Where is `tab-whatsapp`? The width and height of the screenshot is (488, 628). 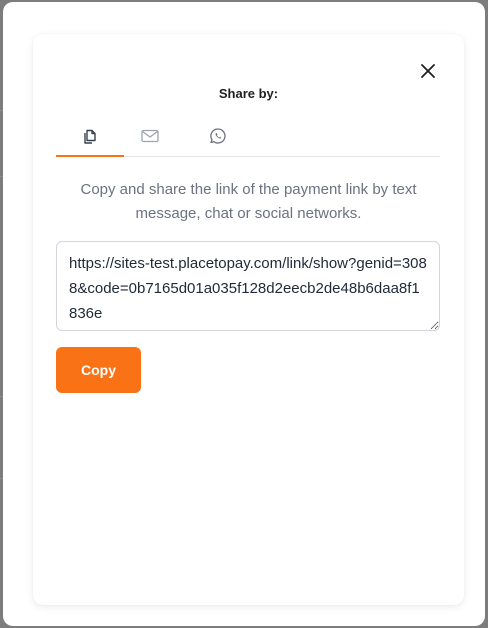
tab-whatsapp is located at coordinates (218, 139).